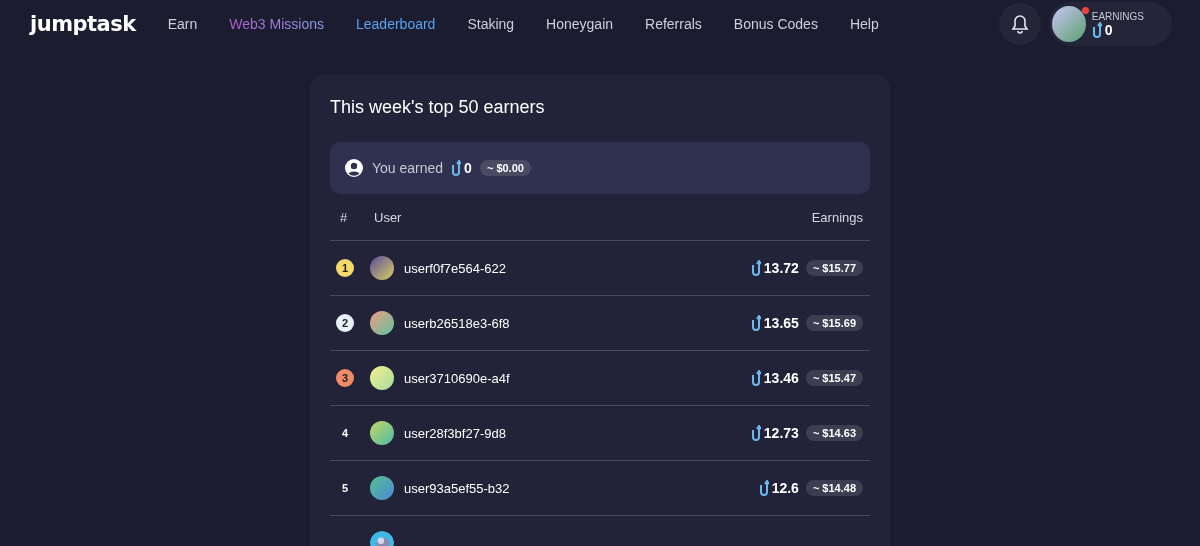 Image resolution: width=1200 pixels, height=546 pixels. What do you see at coordinates (457, 378) in the screenshot?
I see `username: user3710690e-a4f` at bounding box center [457, 378].